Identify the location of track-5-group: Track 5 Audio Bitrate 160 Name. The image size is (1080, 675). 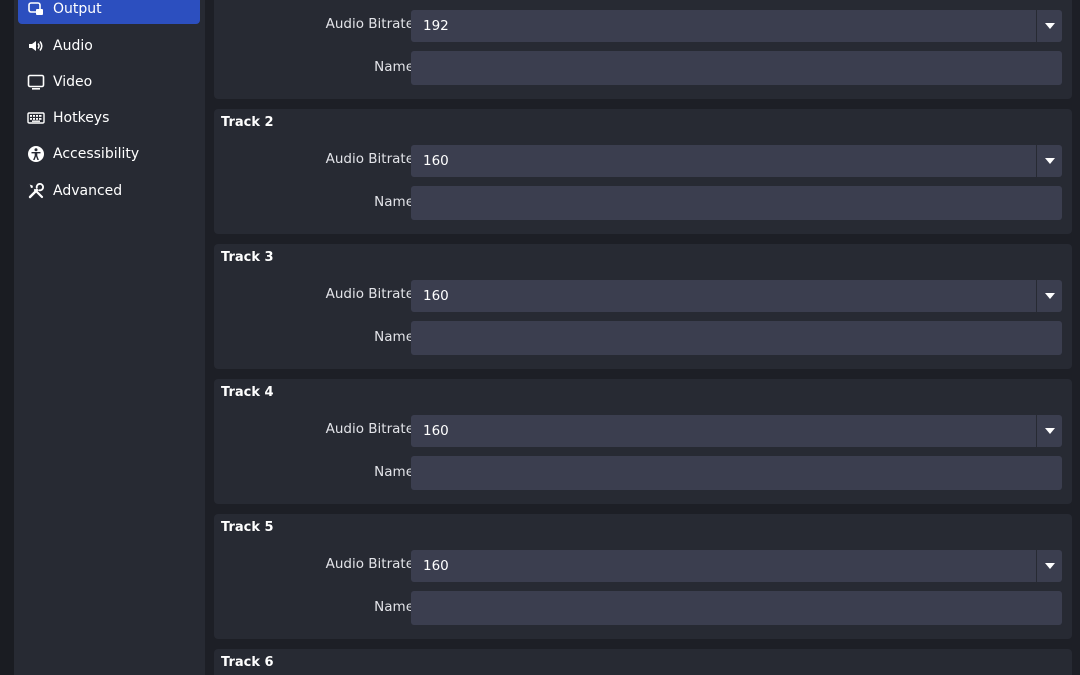
(643, 576).